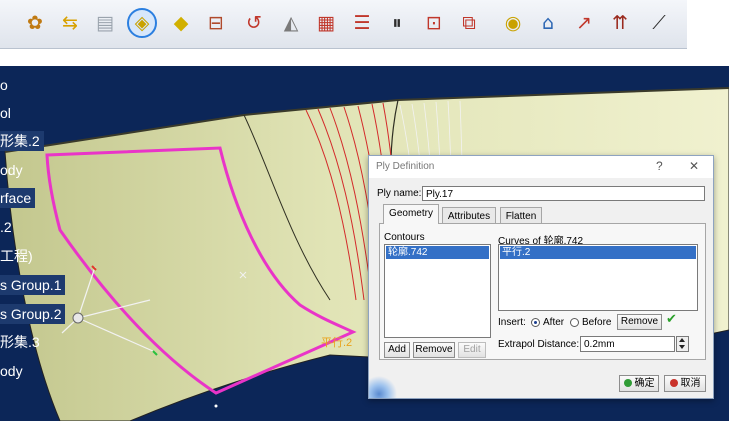  I want to click on dialog-title: Ply Definition, so click(405, 166).